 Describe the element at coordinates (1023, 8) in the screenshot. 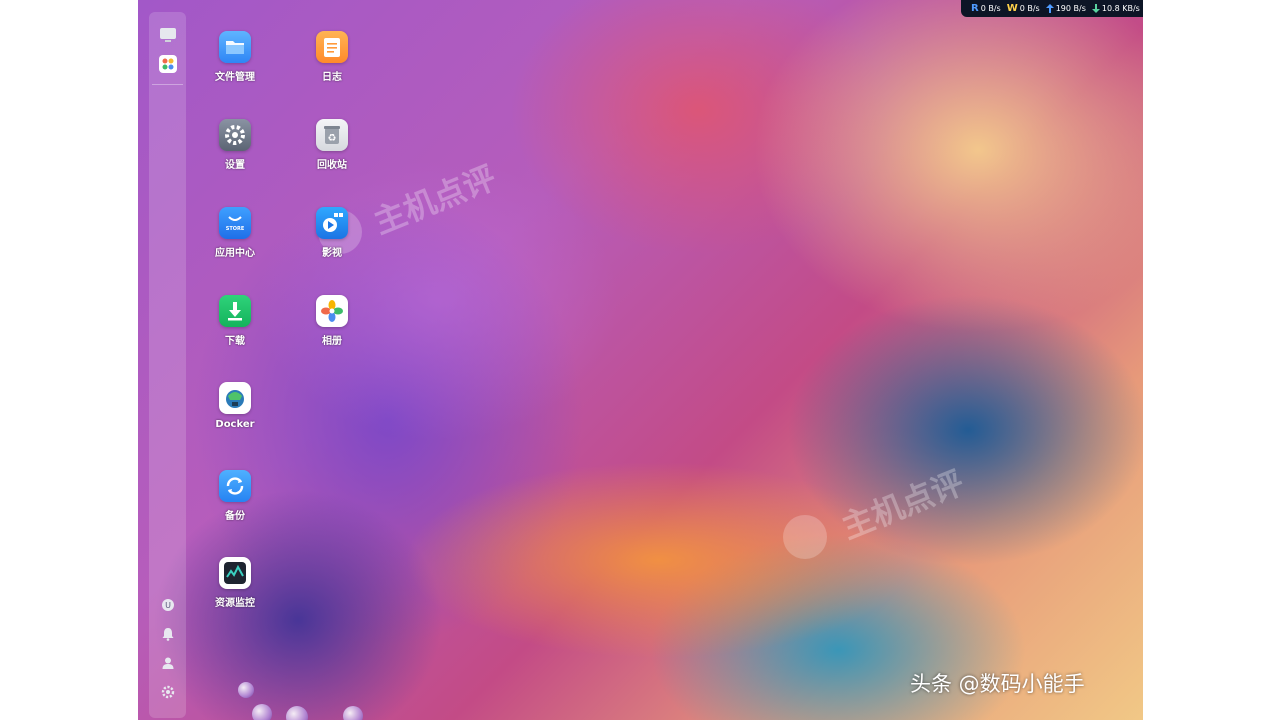

I see `disk-write-stat: W0 B/s` at that location.